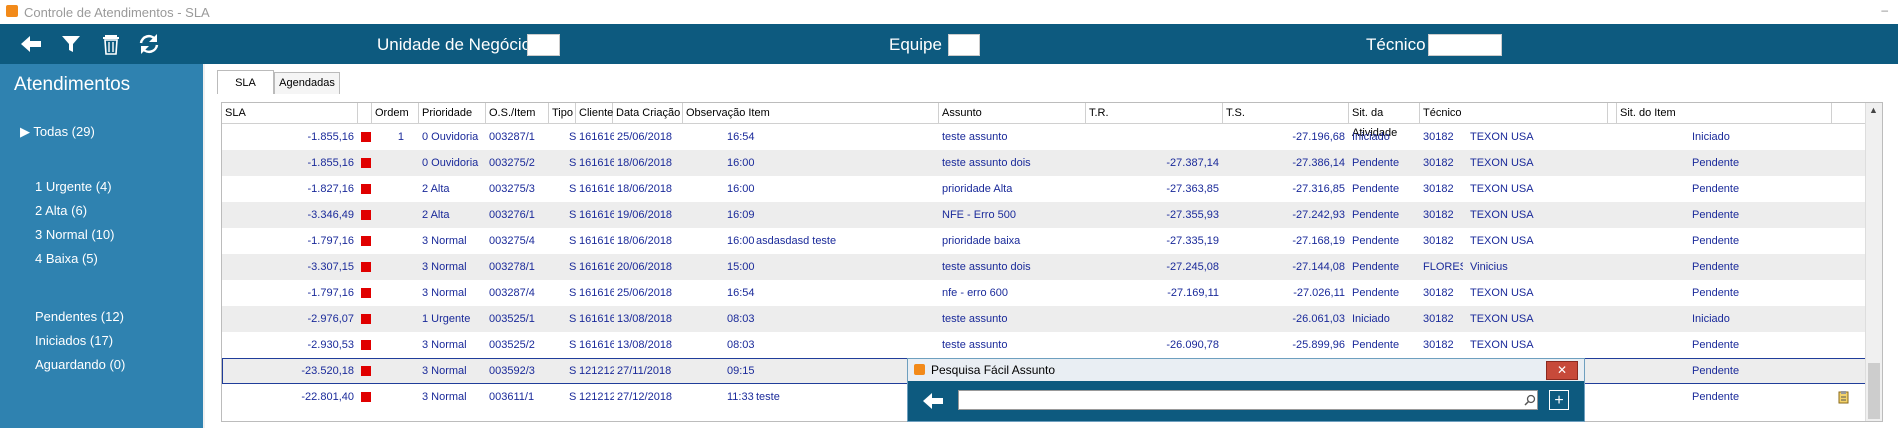 This screenshot has width=1898, height=428. What do you see at coordinates (1884, 10) in the screenshot?
I see `minimize-icon: –` at bounding box center [1884, 10].